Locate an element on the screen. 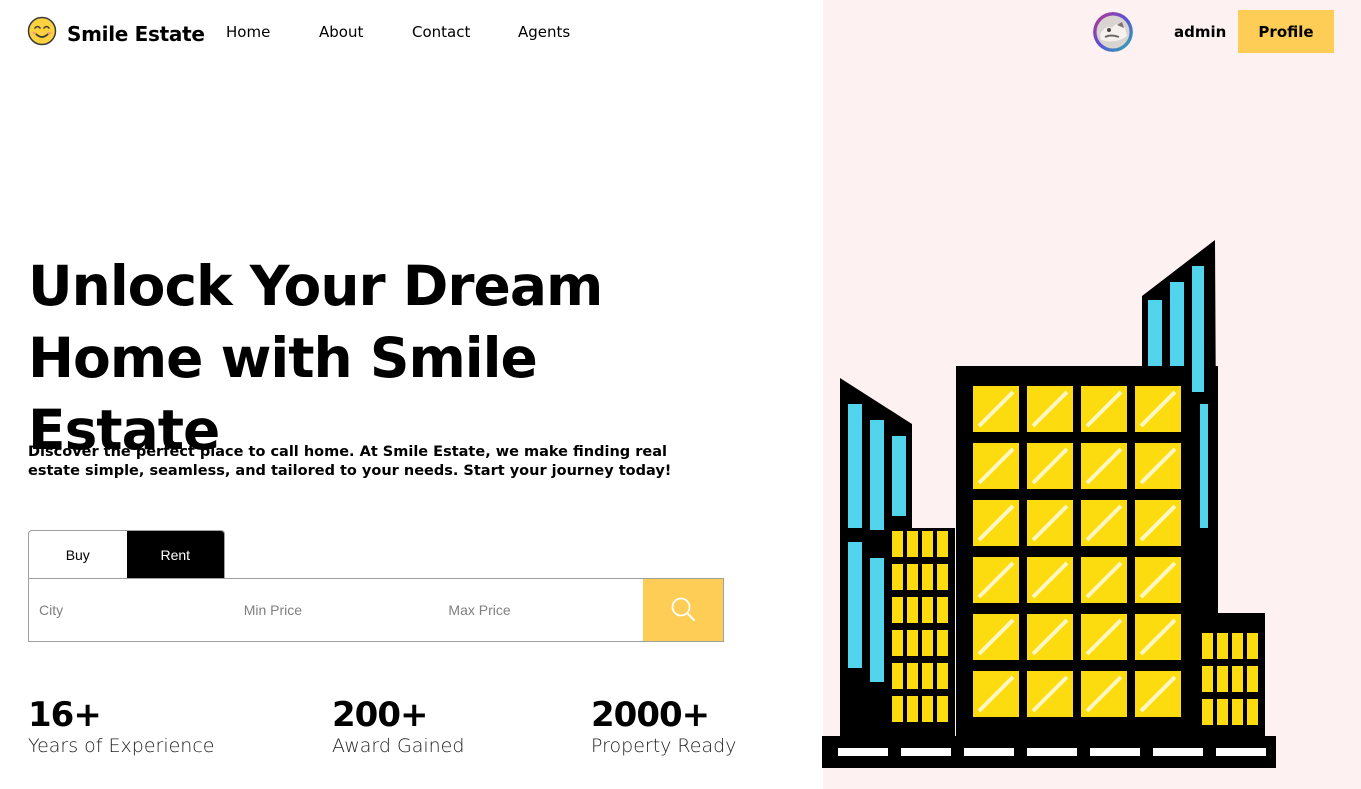 The image size is (1361, 789). hero-title-line-2: Home with Smile Estate is located at coordinates (283, 394).